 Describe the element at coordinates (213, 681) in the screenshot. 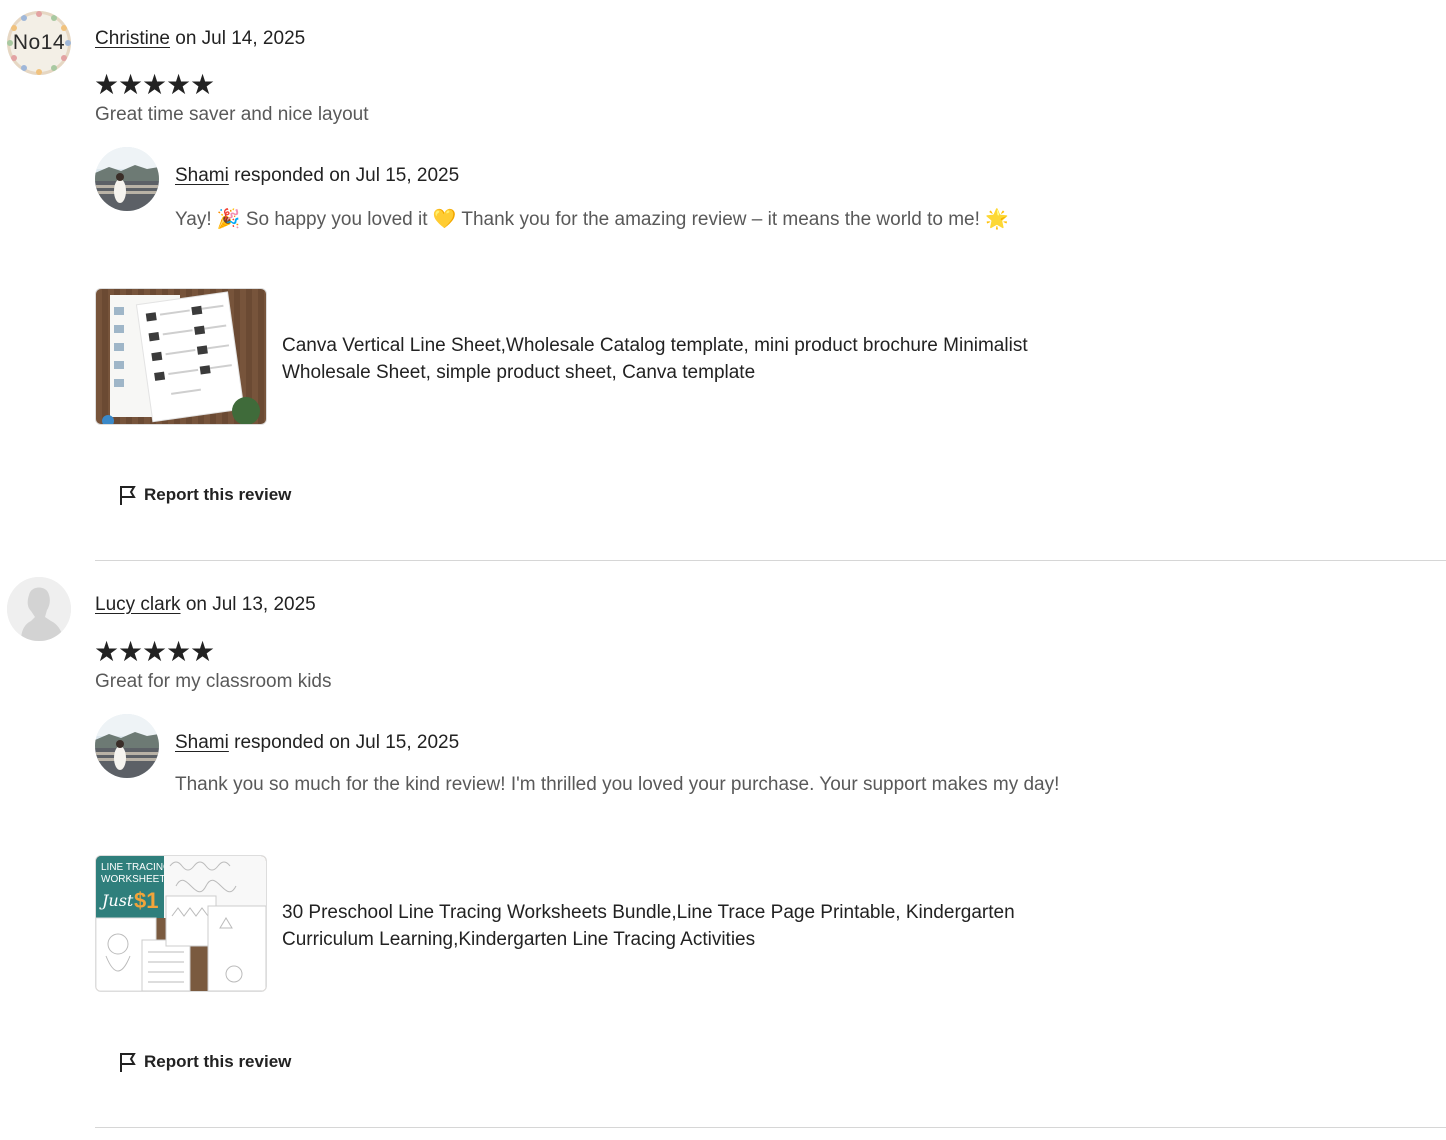

I see `review-text: Great for my classroom kids` at that location.